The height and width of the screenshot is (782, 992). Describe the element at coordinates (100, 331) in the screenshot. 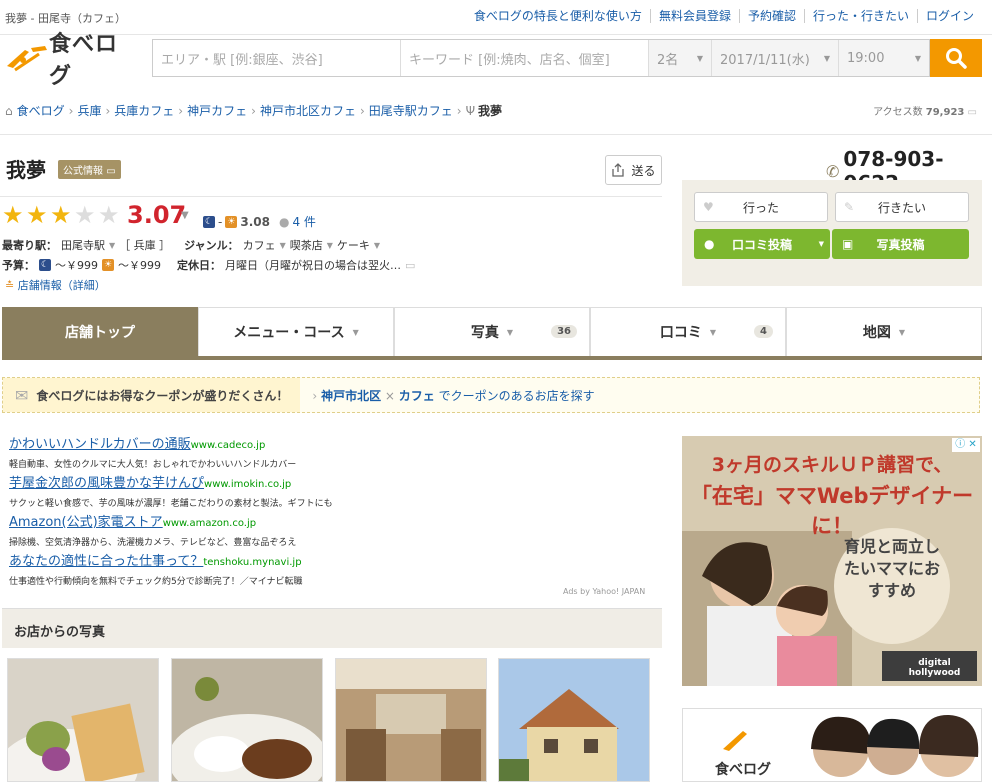

I see `tab-top: 店舗トップ` at that location.